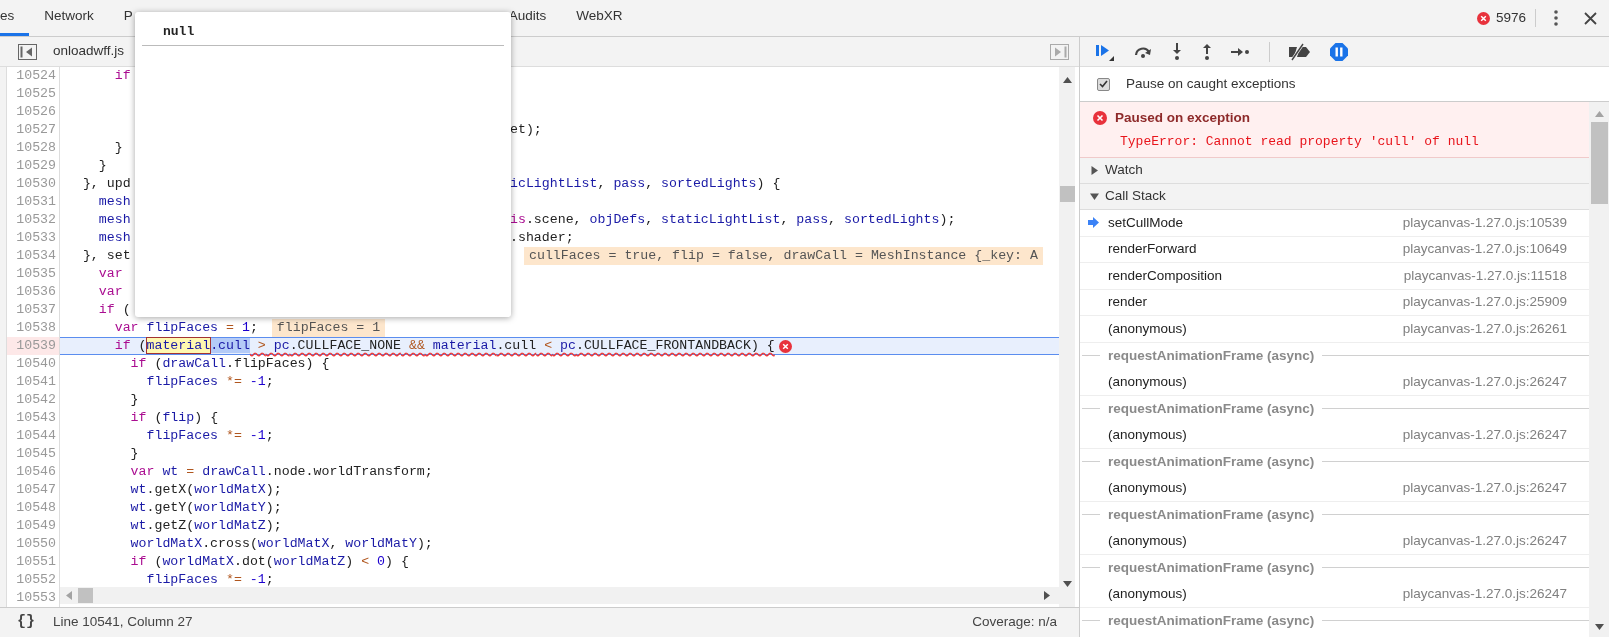 This screenshot has width=1609, height=637. Describe the element at coordinates (179, 31) in the screenshot. I see `popover-value: null` at that location.